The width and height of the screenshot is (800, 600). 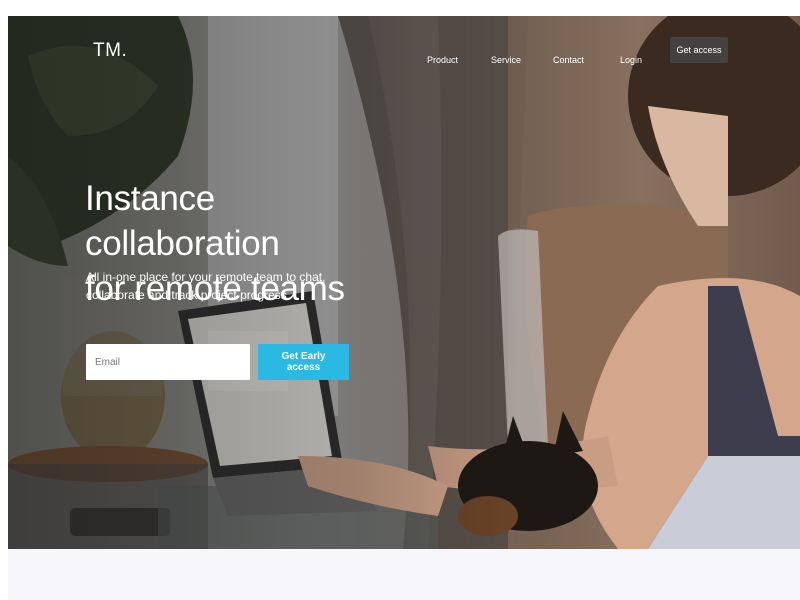 What do you see at coordinates (303, 362) in the screenshot?
I see `get-early-access-button: Get Early access` at bounding box center [303, 362].